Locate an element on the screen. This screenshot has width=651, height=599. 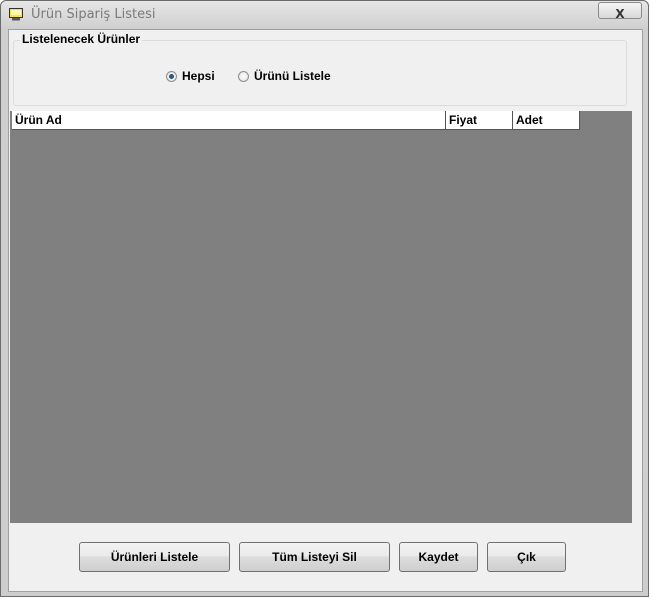
close-button: X is located at coordinates (620, 11).